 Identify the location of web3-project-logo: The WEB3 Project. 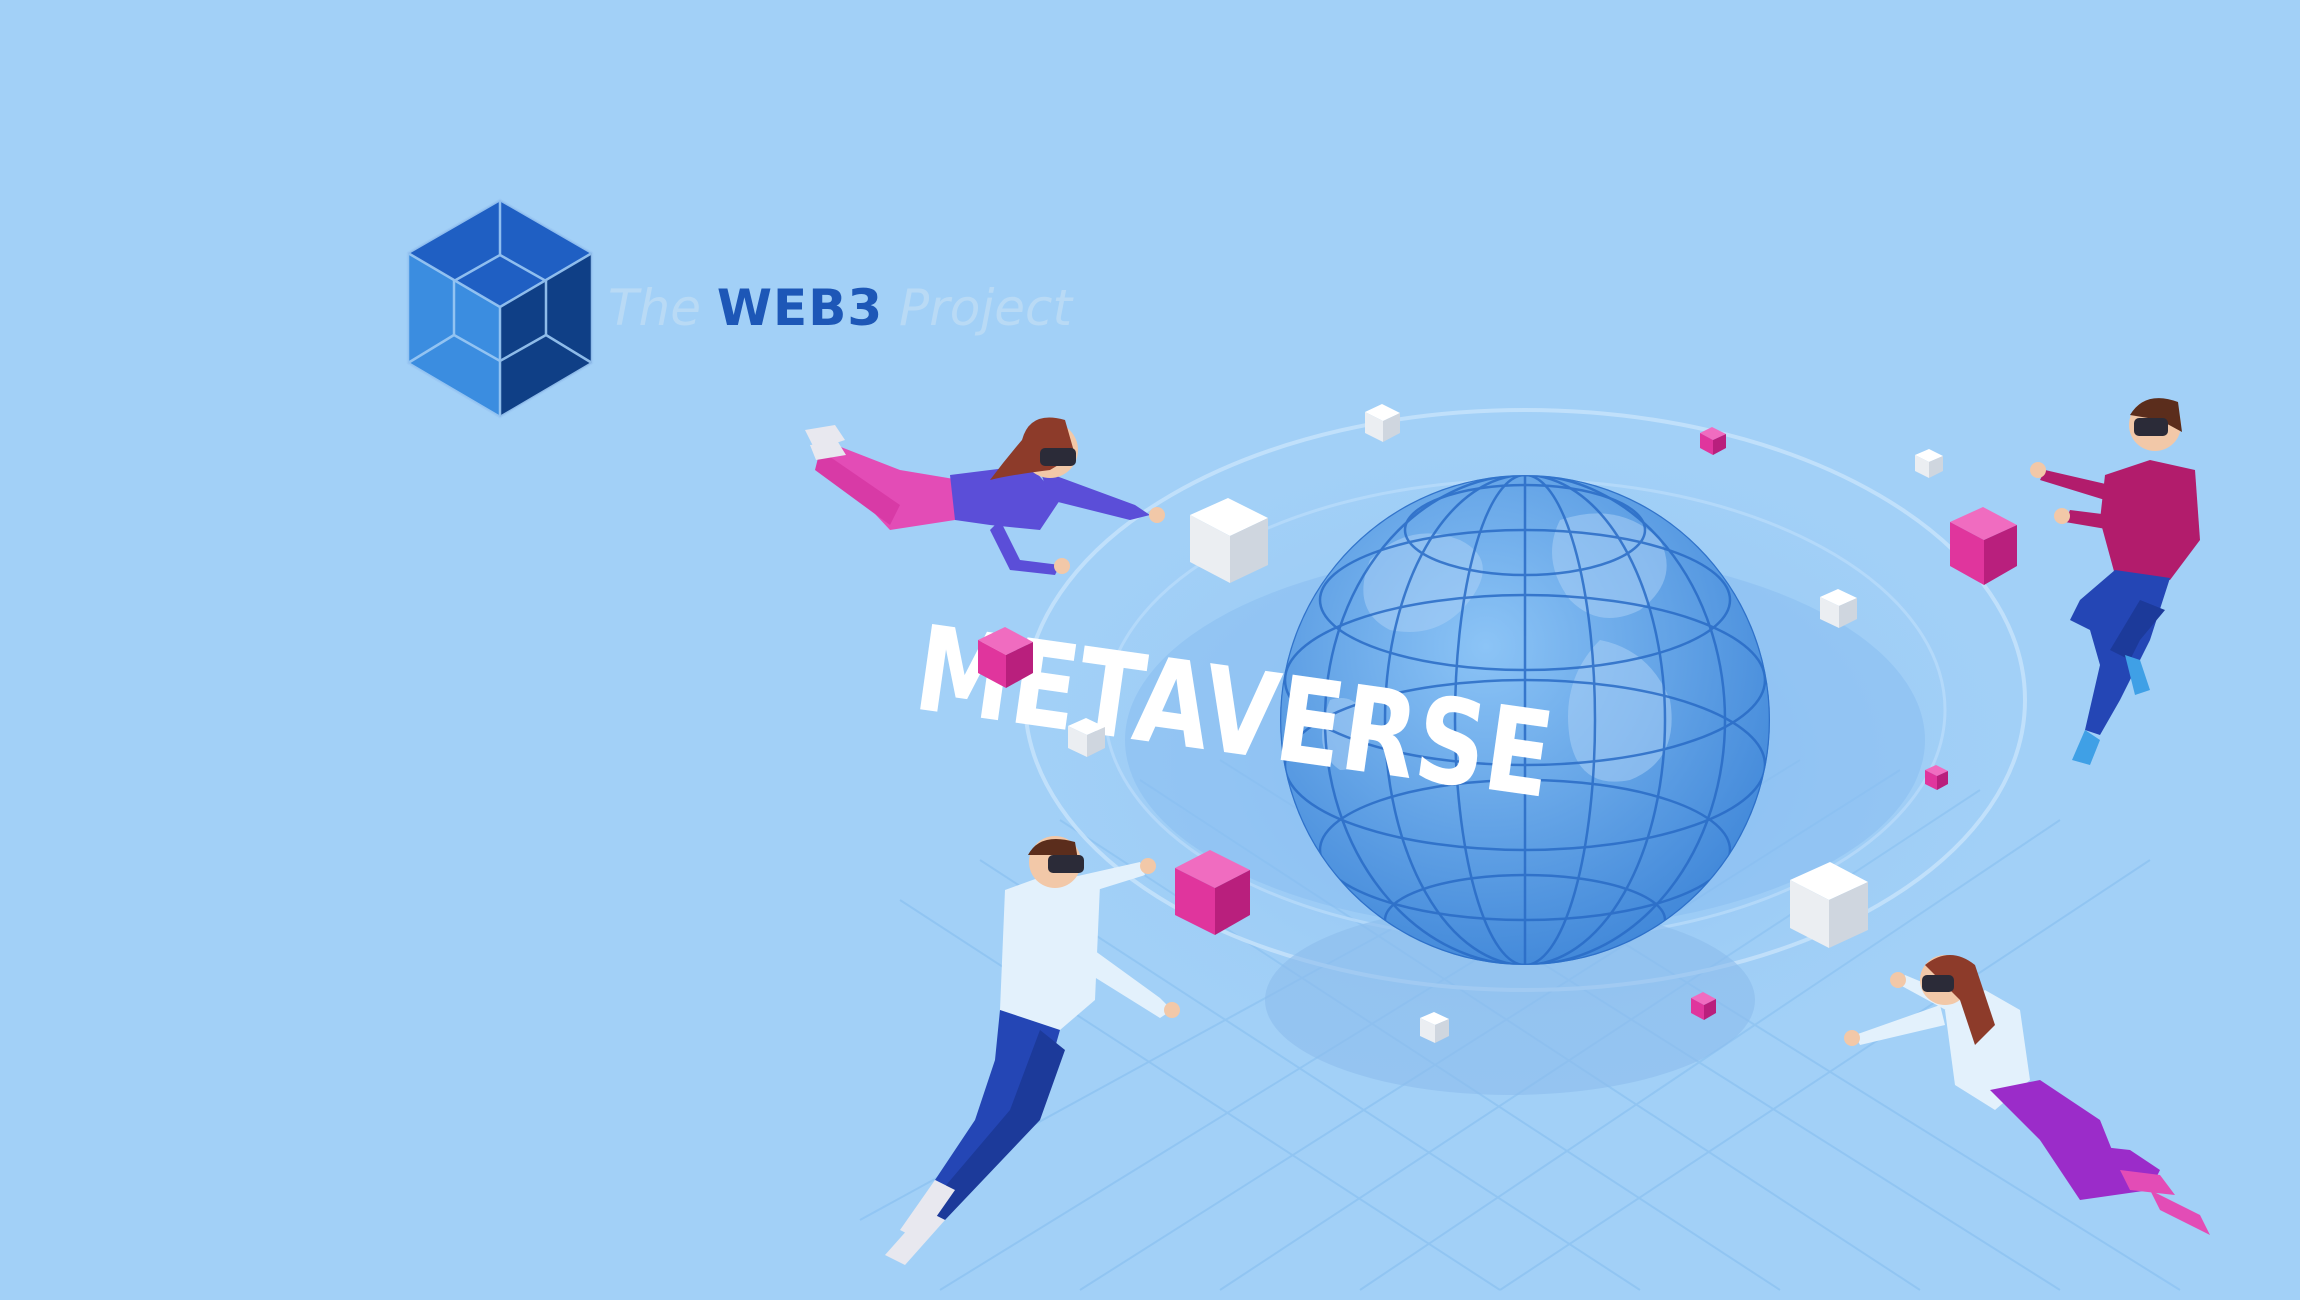
(736, 310).